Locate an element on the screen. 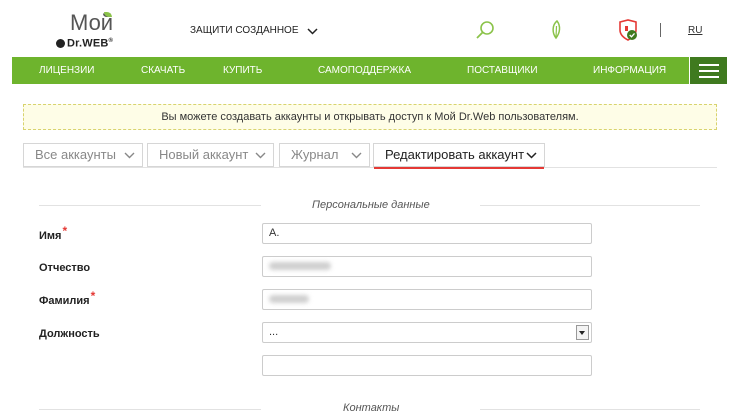  tab-journal: Журнал is located at coordinates (324, 155).